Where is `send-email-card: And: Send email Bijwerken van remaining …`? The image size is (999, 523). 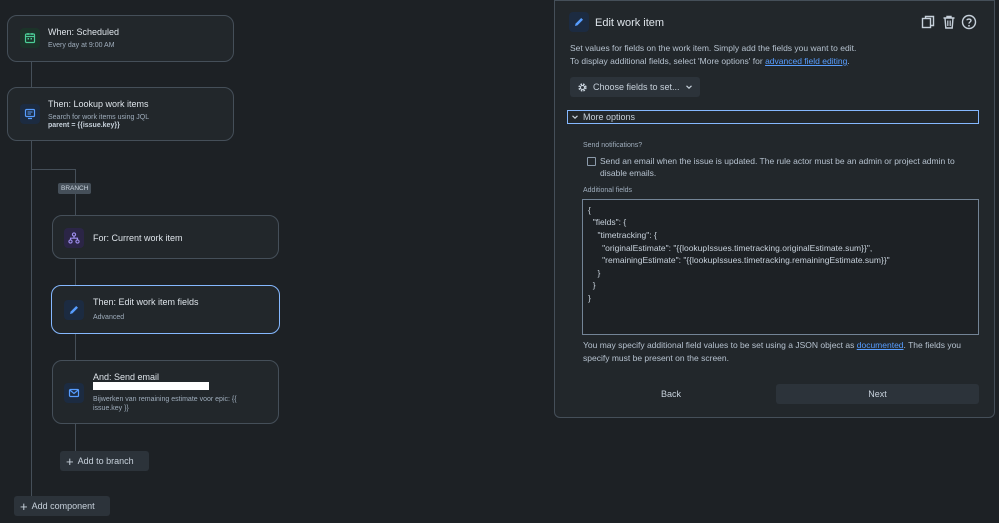
send-email-card: And: Send email Bijwerken van remaining … is located at coordinates (165, 392).